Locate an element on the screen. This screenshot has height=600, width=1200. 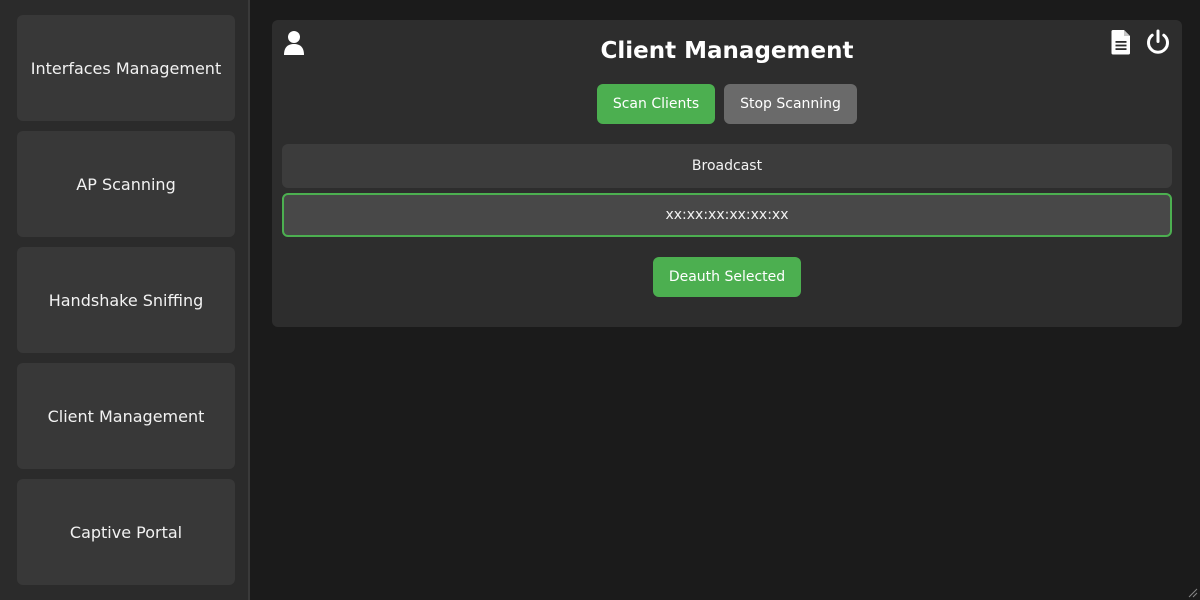
sidebar-item-ap-scanning: AP Scanning is located at coordinates (126, 184).